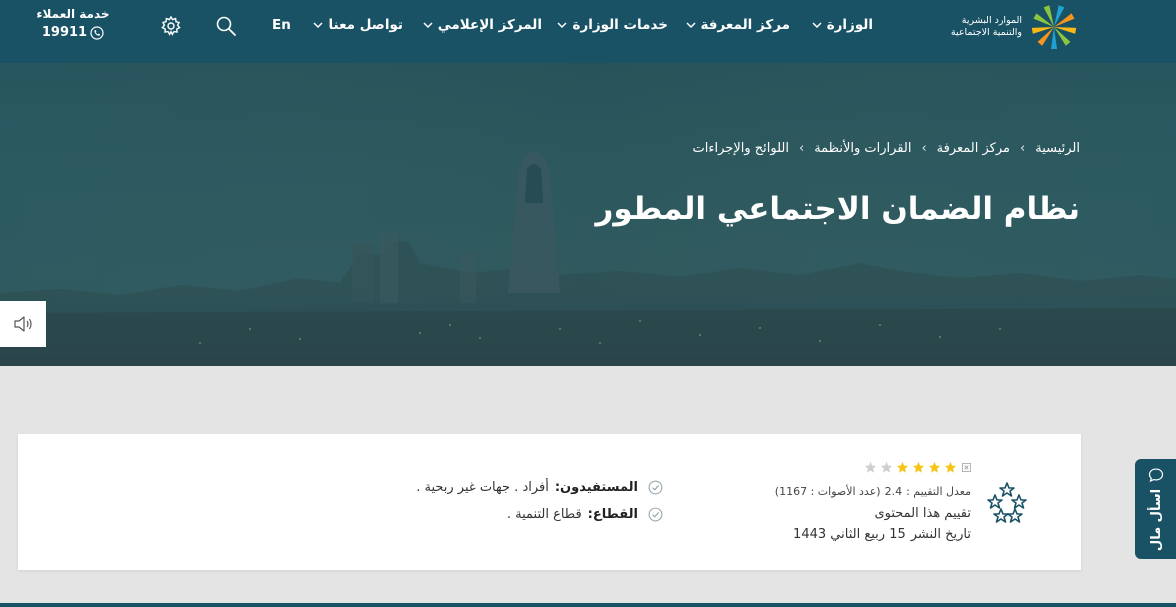 This screenshot has height=607, width=1176. What do you see at coordinates (97, 32) in the screenshot?
I see `phone-icon` at bounding box center [97, 32].